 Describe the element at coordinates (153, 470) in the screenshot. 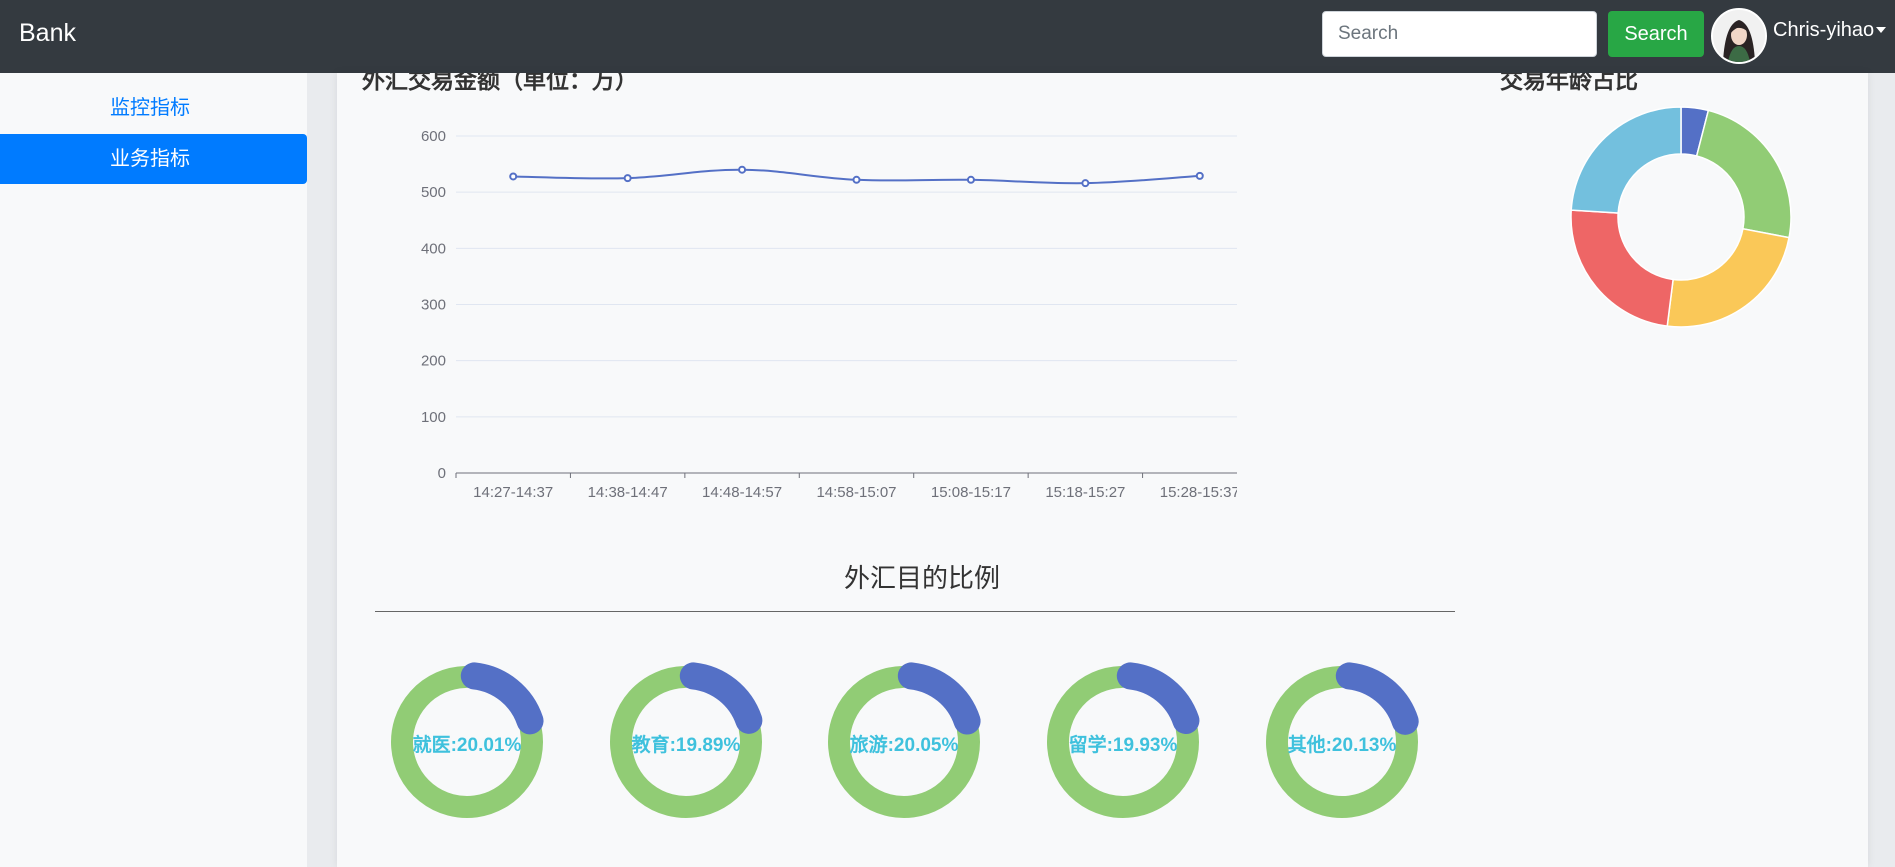

I see `sidebar: 监控指标 业务指标` at that location.